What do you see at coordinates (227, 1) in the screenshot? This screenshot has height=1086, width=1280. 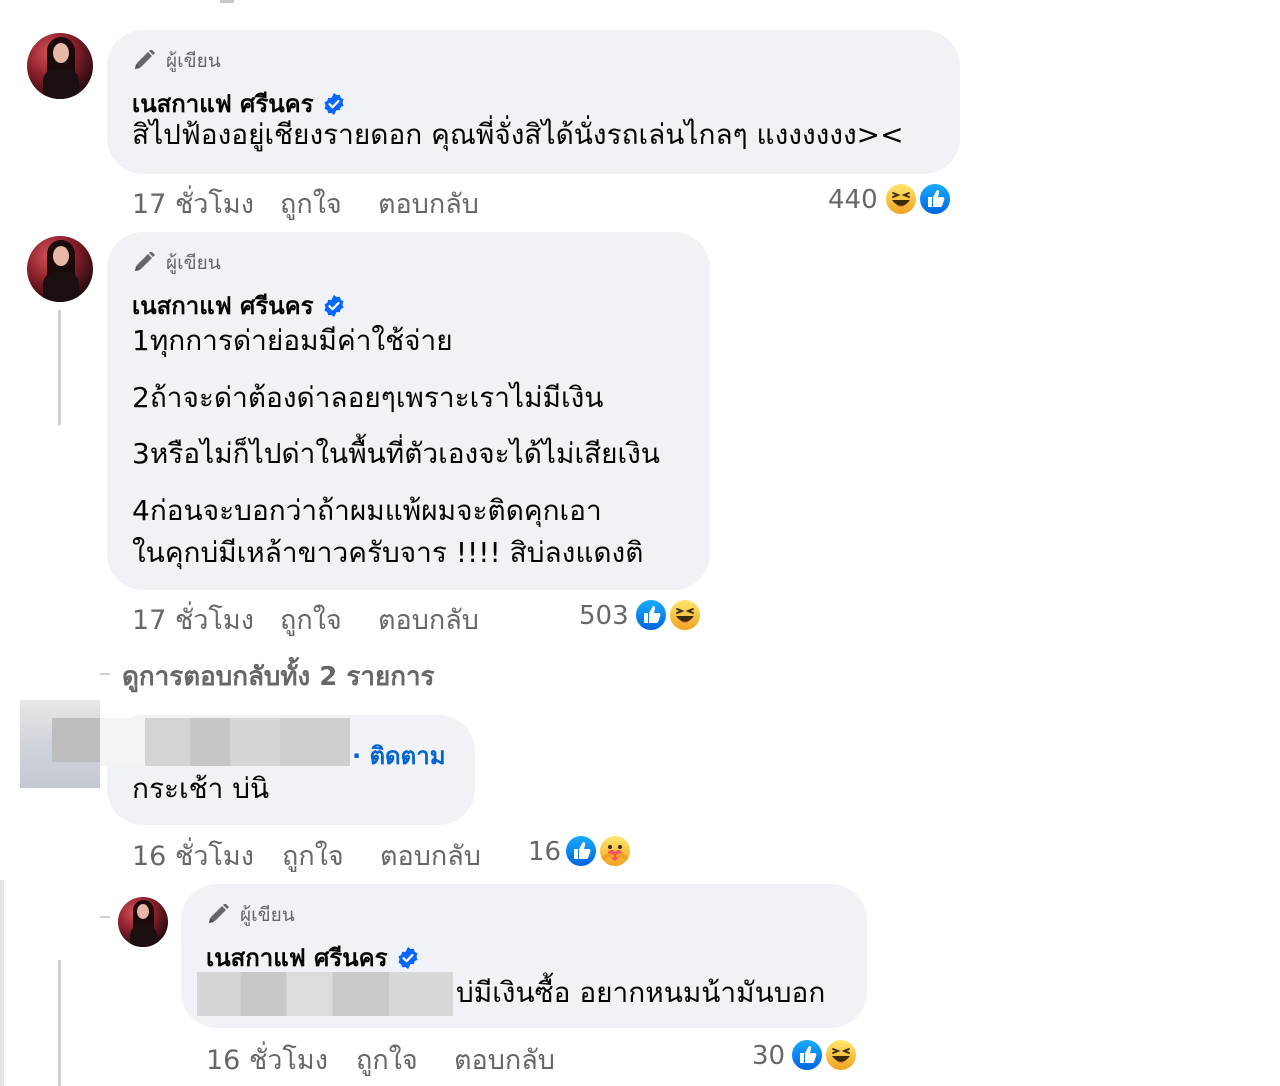 I see `top-remnant` at bounding box center [227, 1].